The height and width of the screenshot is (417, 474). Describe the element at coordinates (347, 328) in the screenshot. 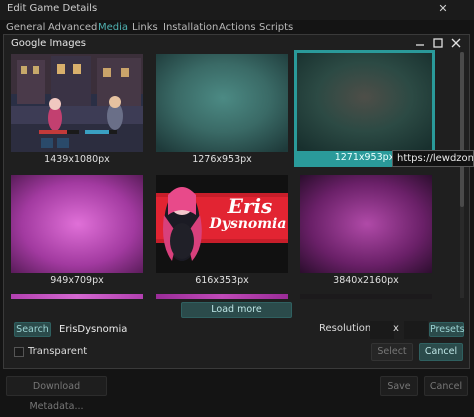

I see `resolution-label: Resolution:` at that location.